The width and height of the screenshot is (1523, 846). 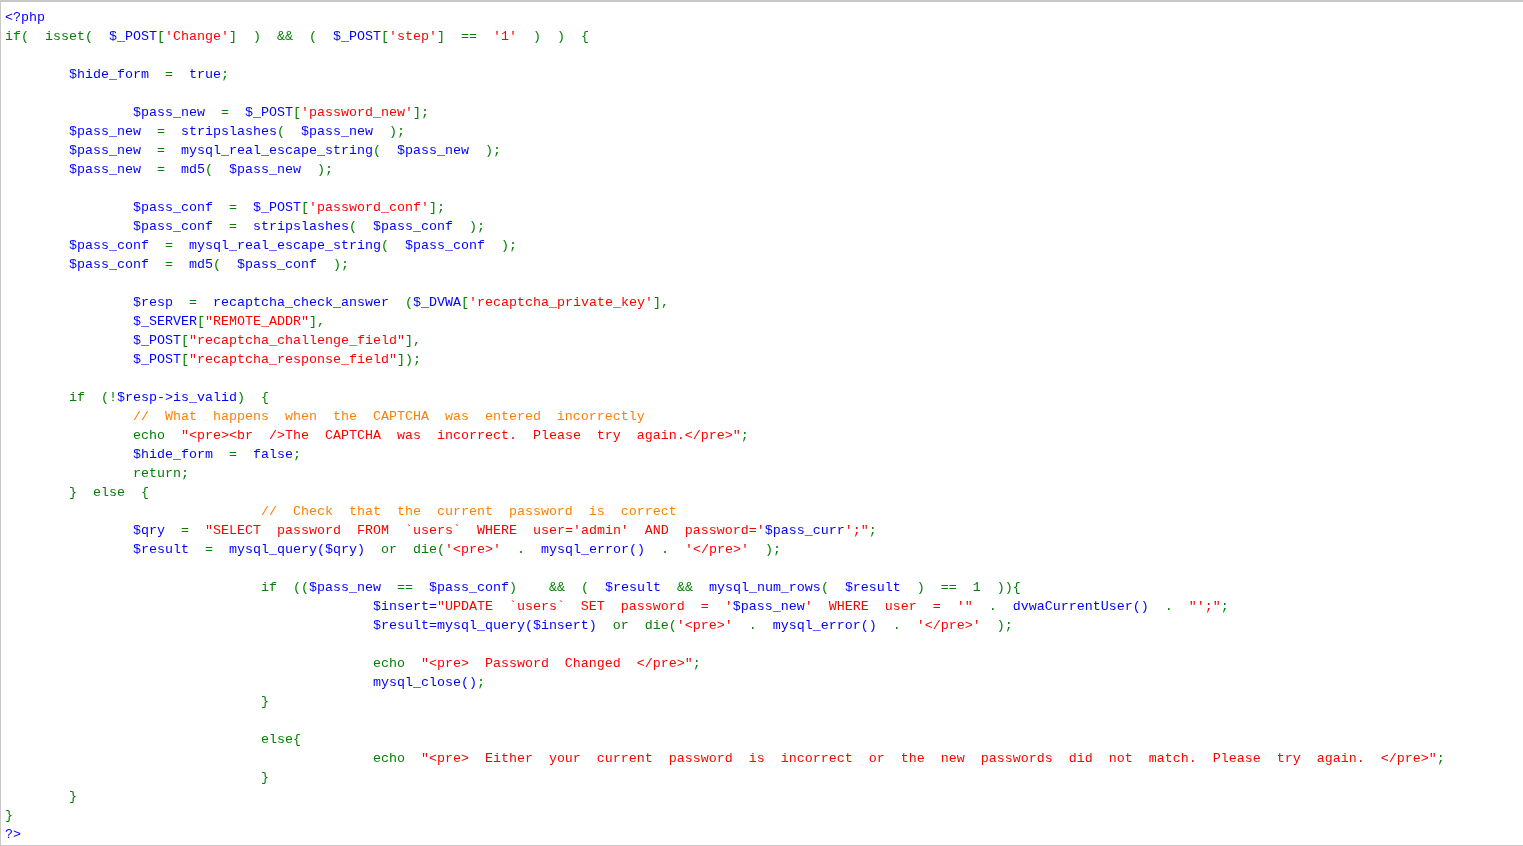 I want to click on code-line: if( isset( $_POST['Change'] ) && ( $_POST['step'] == '1' ) ) {, so click(x=297, y=37).